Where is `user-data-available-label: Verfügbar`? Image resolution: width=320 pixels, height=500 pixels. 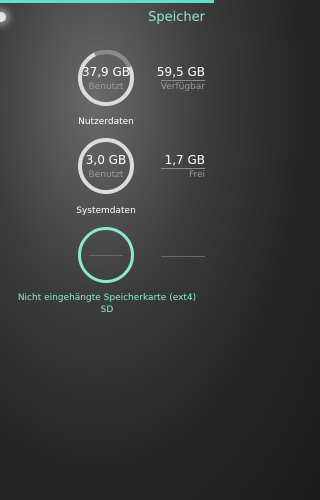 user-data-available-label: Verfügbar is located at coordinates (182, 87).